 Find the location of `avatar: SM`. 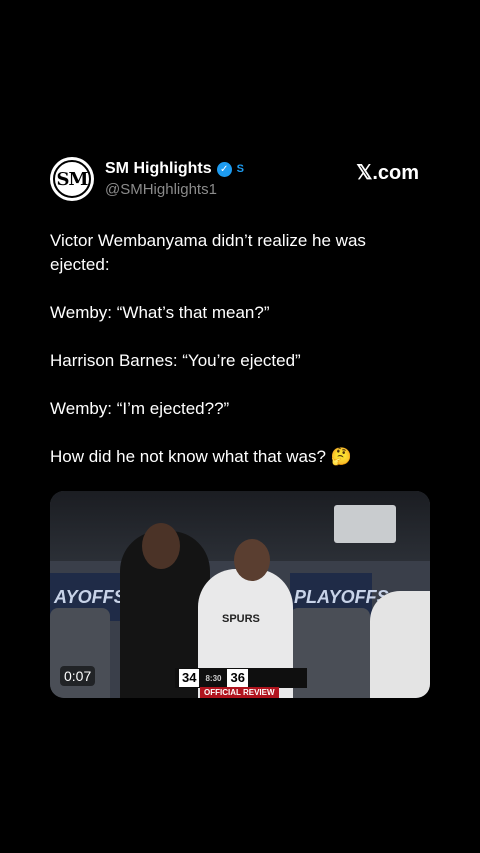

avatar: SM is located at coordinates (72, 179).